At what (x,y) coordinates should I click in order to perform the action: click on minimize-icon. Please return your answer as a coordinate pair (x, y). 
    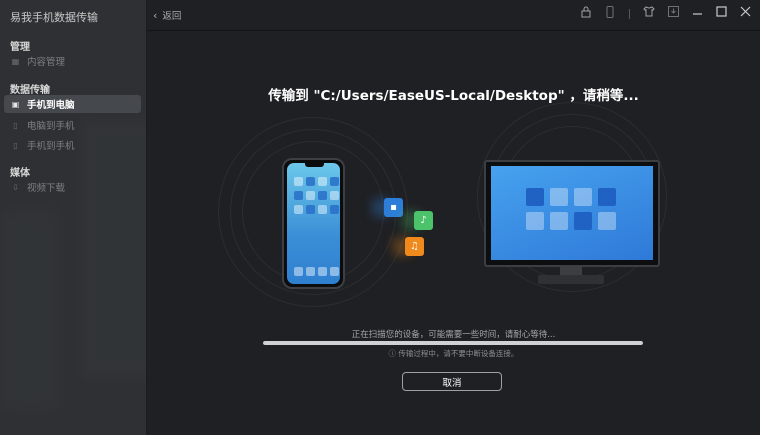
    Looking at the image, I should click on (697, 14).